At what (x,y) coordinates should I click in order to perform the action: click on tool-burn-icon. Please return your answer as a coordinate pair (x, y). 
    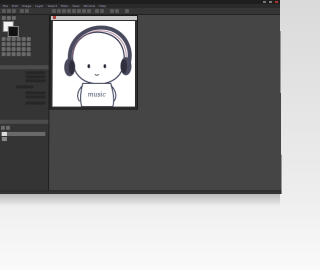
    Looking at the image, I should click on (23, 49).